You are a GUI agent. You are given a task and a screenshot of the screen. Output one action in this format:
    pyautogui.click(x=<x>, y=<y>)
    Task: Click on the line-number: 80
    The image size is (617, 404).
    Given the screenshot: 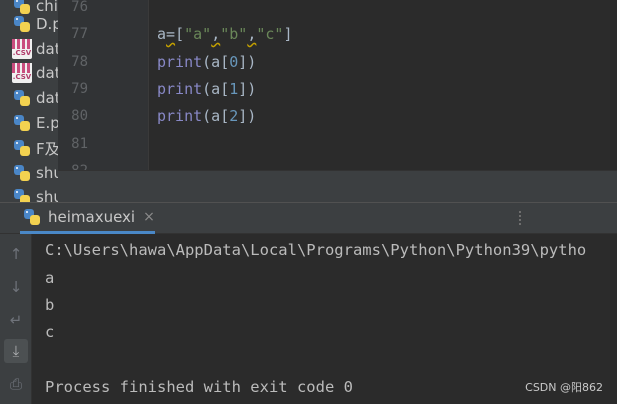 What is the action you would take?
    pyautogui.click(x=79, y=116)
    